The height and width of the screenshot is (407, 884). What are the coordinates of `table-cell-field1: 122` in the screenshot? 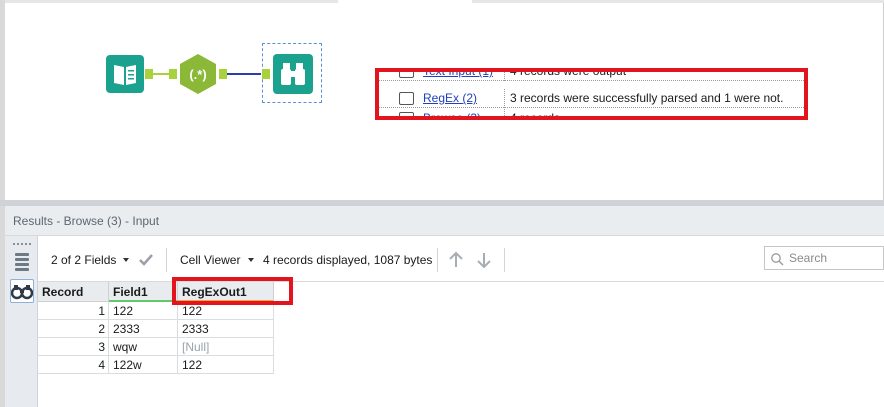 It's located at (143, 311).